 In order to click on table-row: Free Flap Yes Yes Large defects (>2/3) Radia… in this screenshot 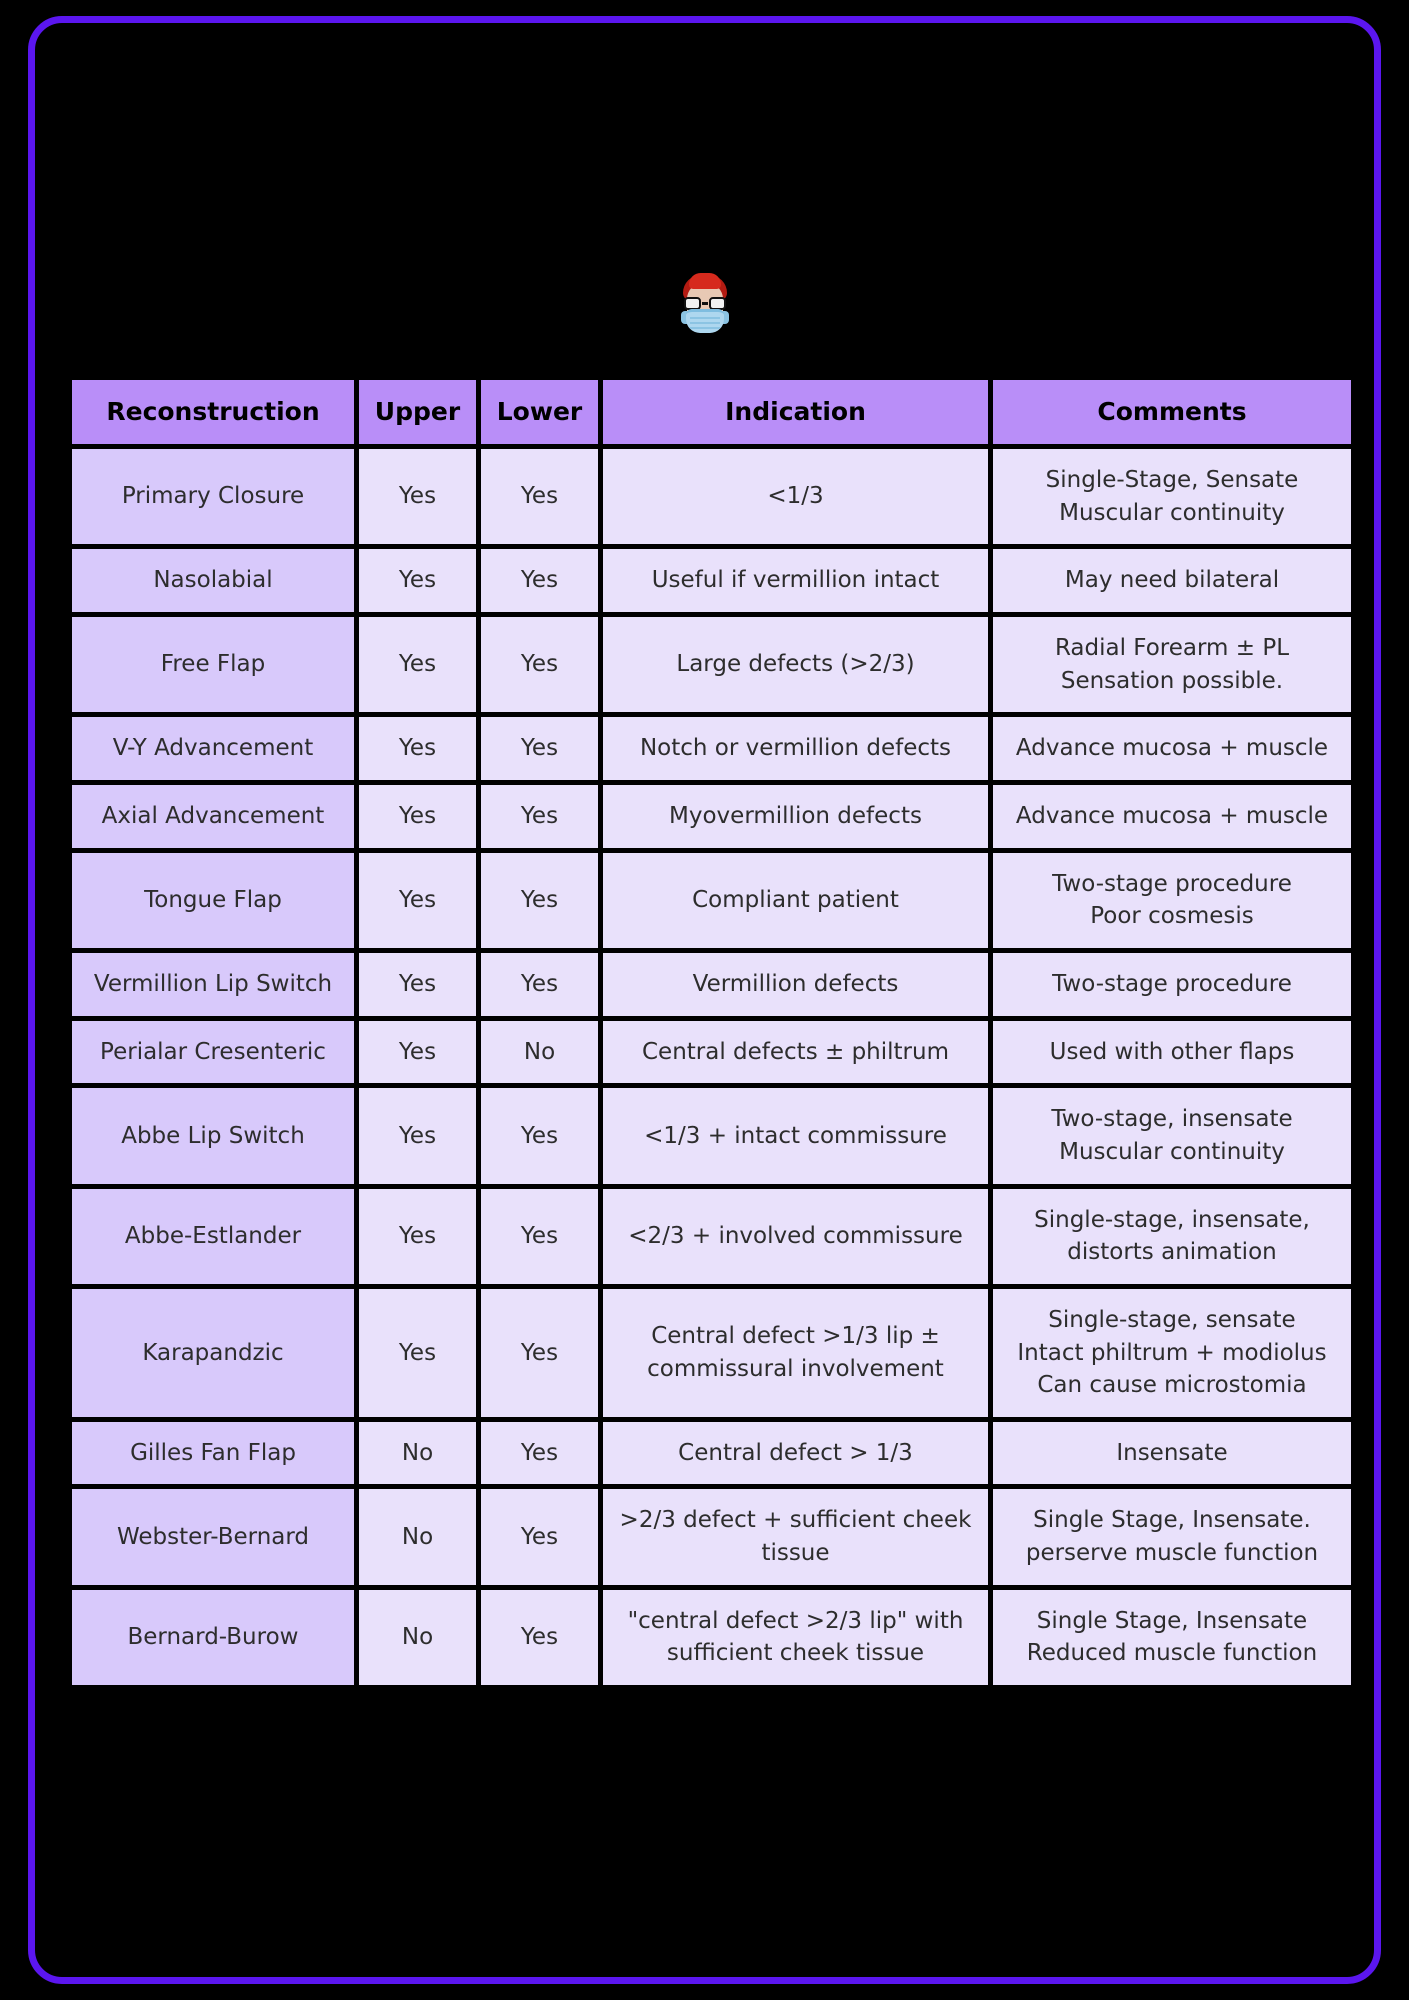, I will do `click(711, 664)`.